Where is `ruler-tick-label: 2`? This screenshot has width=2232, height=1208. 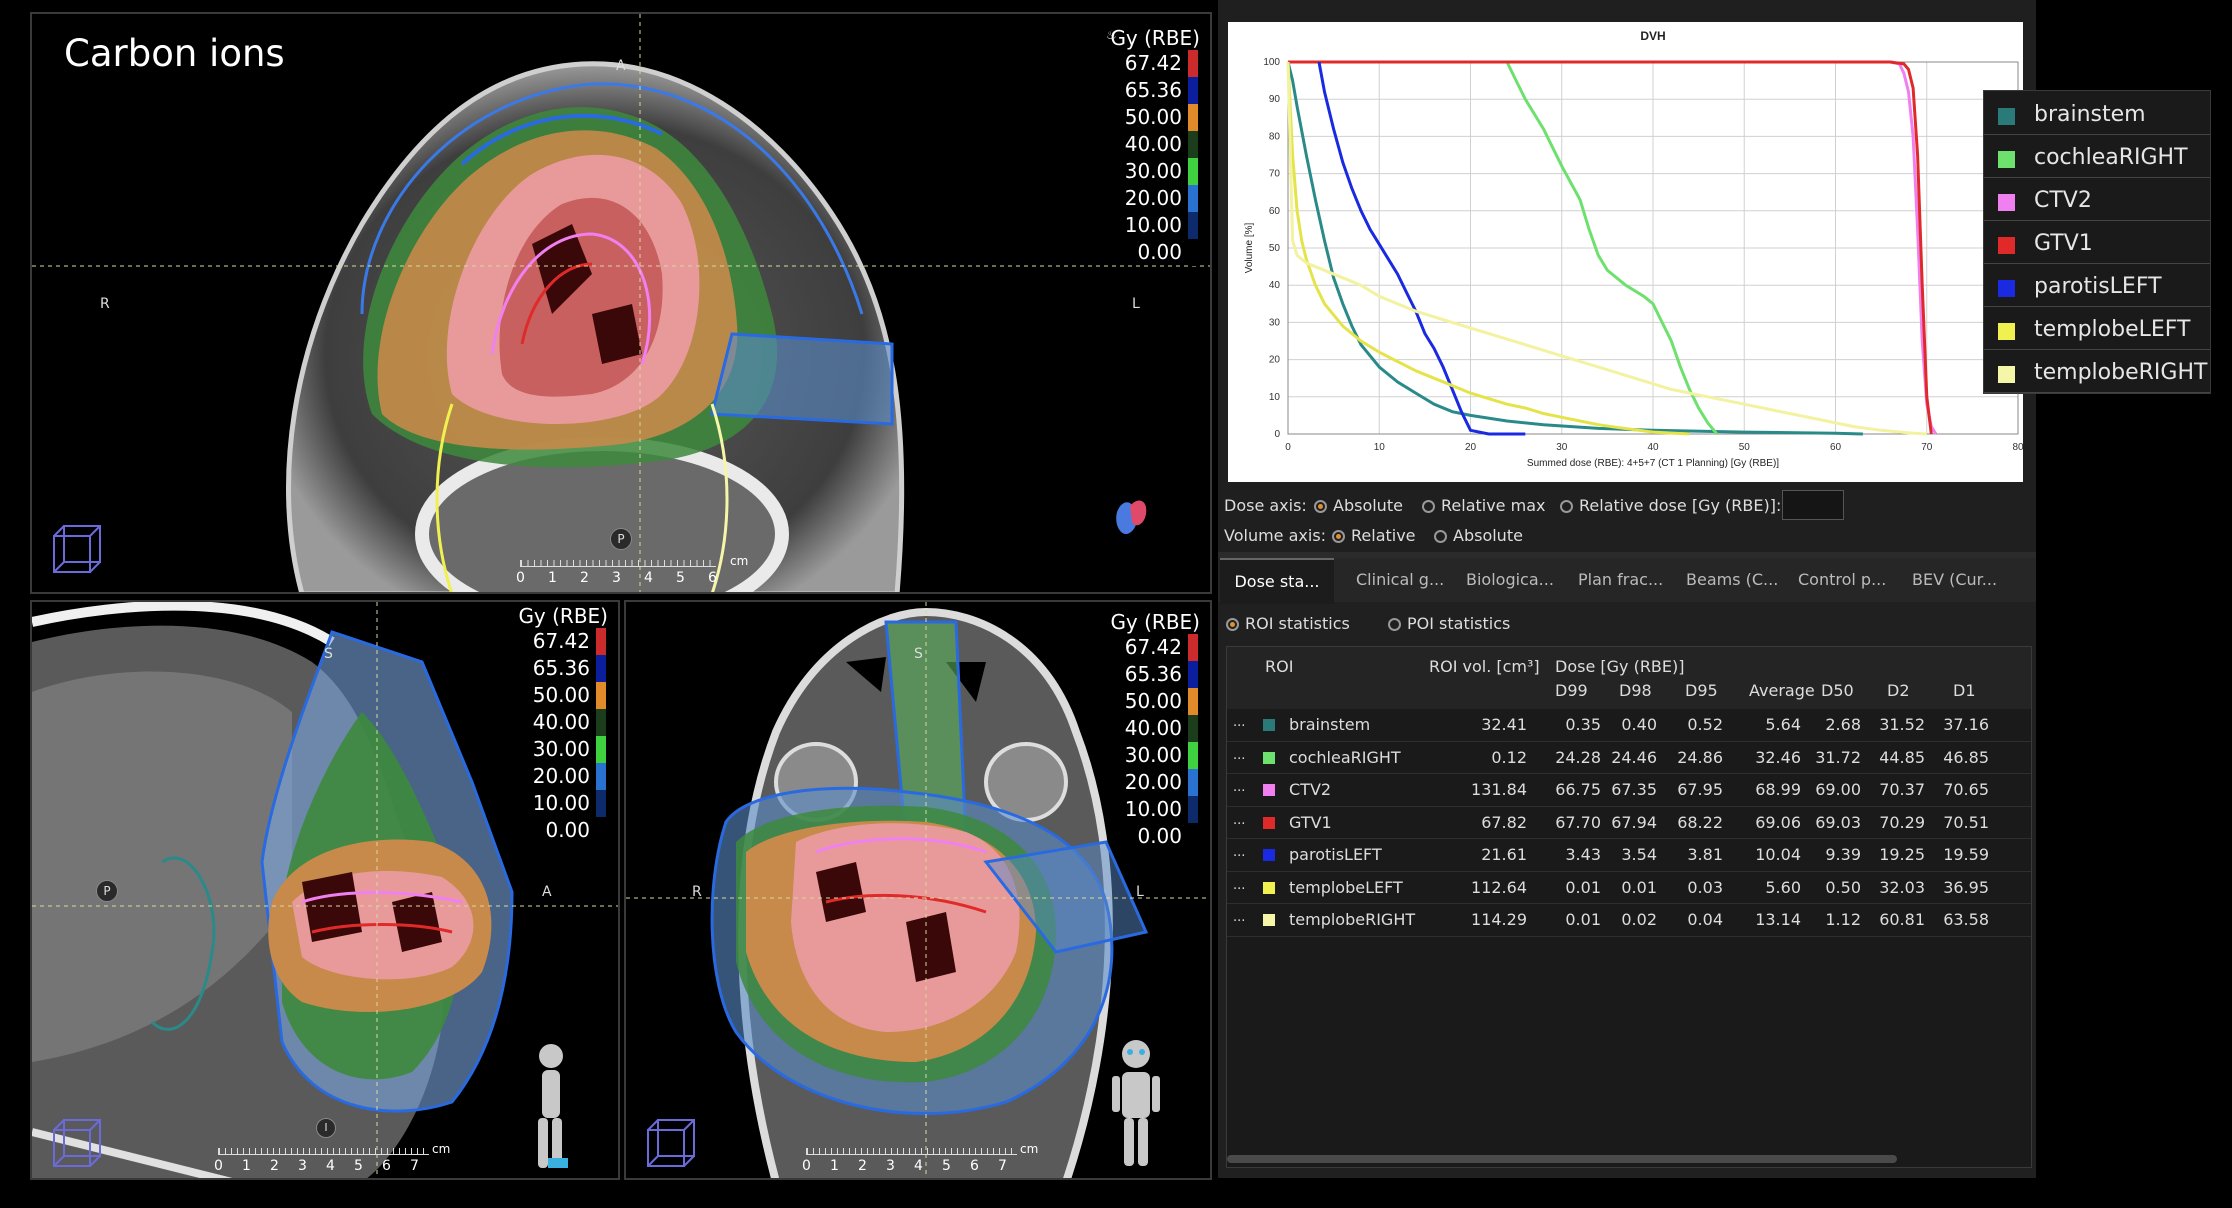 ruler-tick-label: 2 is located at coordinates (274, 1166).